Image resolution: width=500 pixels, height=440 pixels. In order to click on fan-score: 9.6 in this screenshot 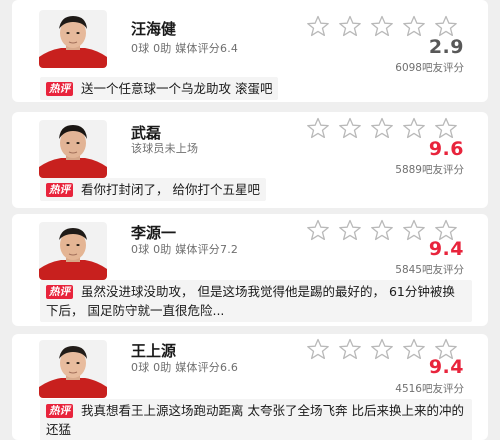, I will do `click(446, 149)`.